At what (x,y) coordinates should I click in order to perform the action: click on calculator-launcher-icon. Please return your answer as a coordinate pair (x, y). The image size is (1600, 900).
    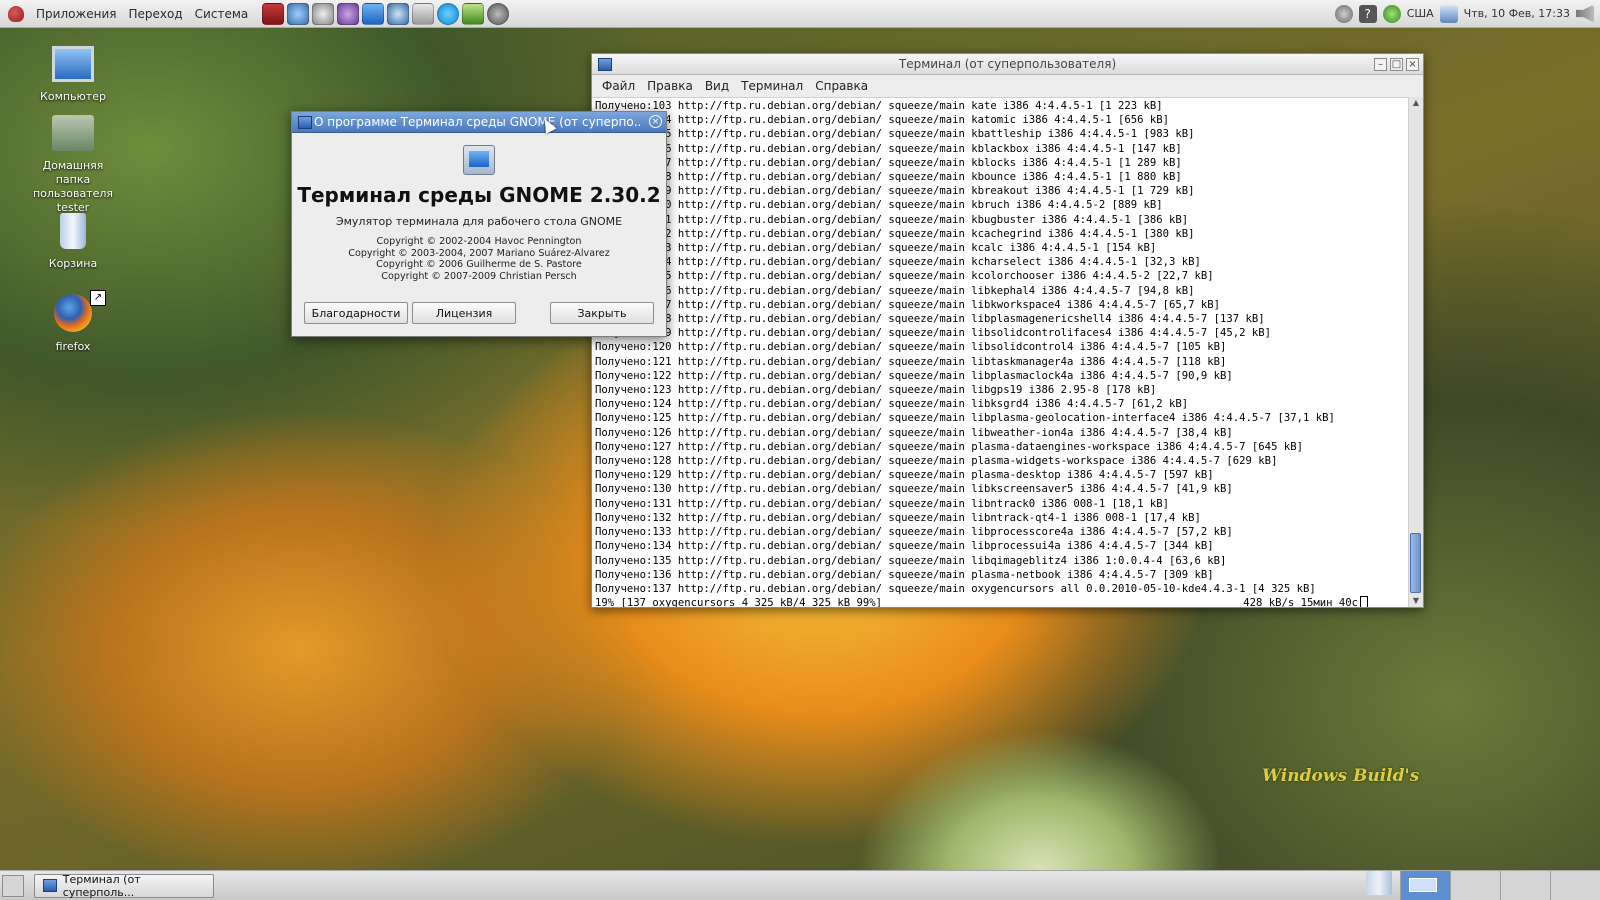
    Looking at the image, I should click on (423, 13).